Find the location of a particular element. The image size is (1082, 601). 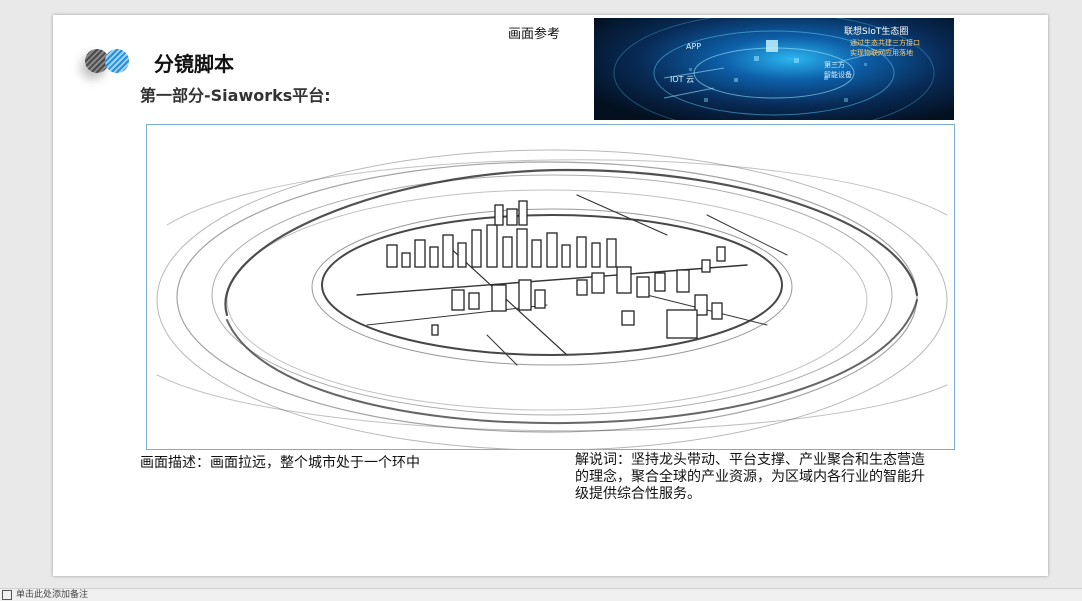

notes-bar: 单击此处添加备注 is located at coordinates (541, 594).